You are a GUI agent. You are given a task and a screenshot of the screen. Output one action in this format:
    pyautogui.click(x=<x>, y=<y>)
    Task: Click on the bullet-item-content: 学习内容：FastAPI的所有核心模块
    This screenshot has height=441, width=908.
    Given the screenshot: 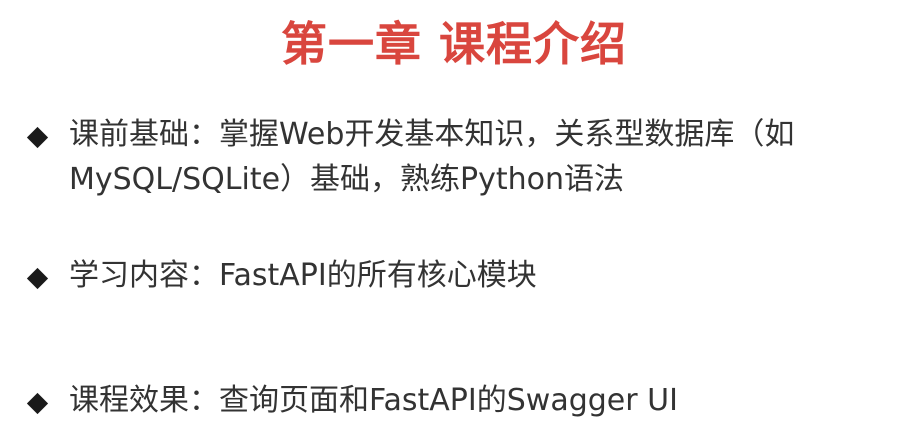 What is the action you would take?
    pyautogui.click(x=459, y=275)
    